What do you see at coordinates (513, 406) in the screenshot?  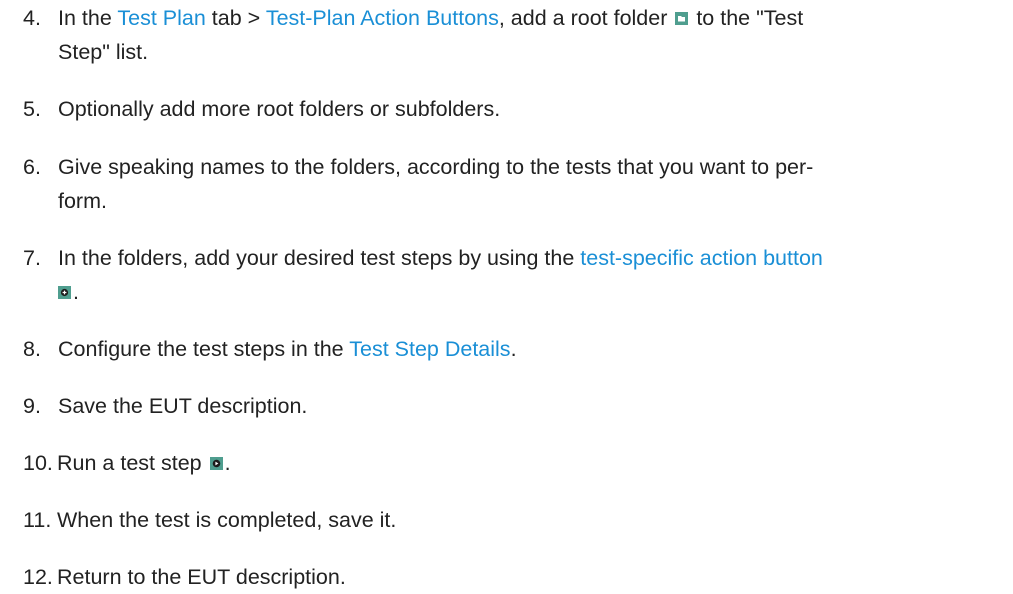 I see `step-9: 9. Save the EUT description.` at bounding box center [513, 406].